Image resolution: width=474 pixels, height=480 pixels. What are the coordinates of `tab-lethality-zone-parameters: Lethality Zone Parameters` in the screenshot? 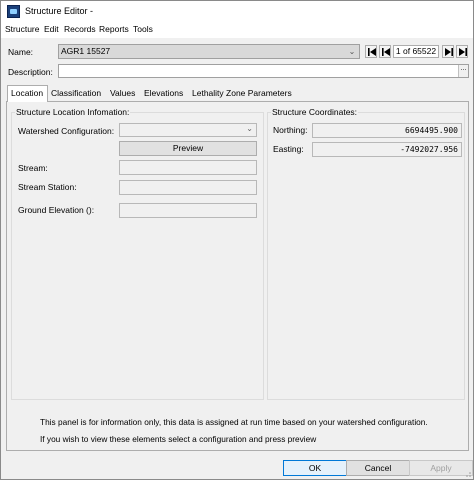 It's located at (242, 94).